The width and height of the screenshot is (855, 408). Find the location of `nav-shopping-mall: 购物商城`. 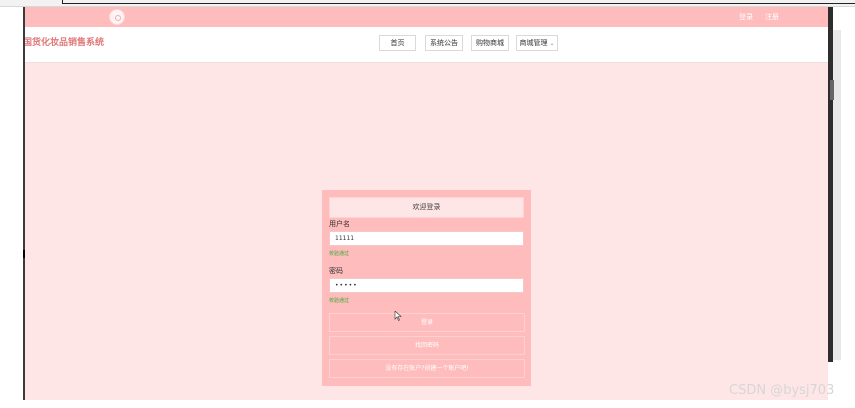

nav-shopping-mall: 购物商城 is located at coordinates (490, 43).